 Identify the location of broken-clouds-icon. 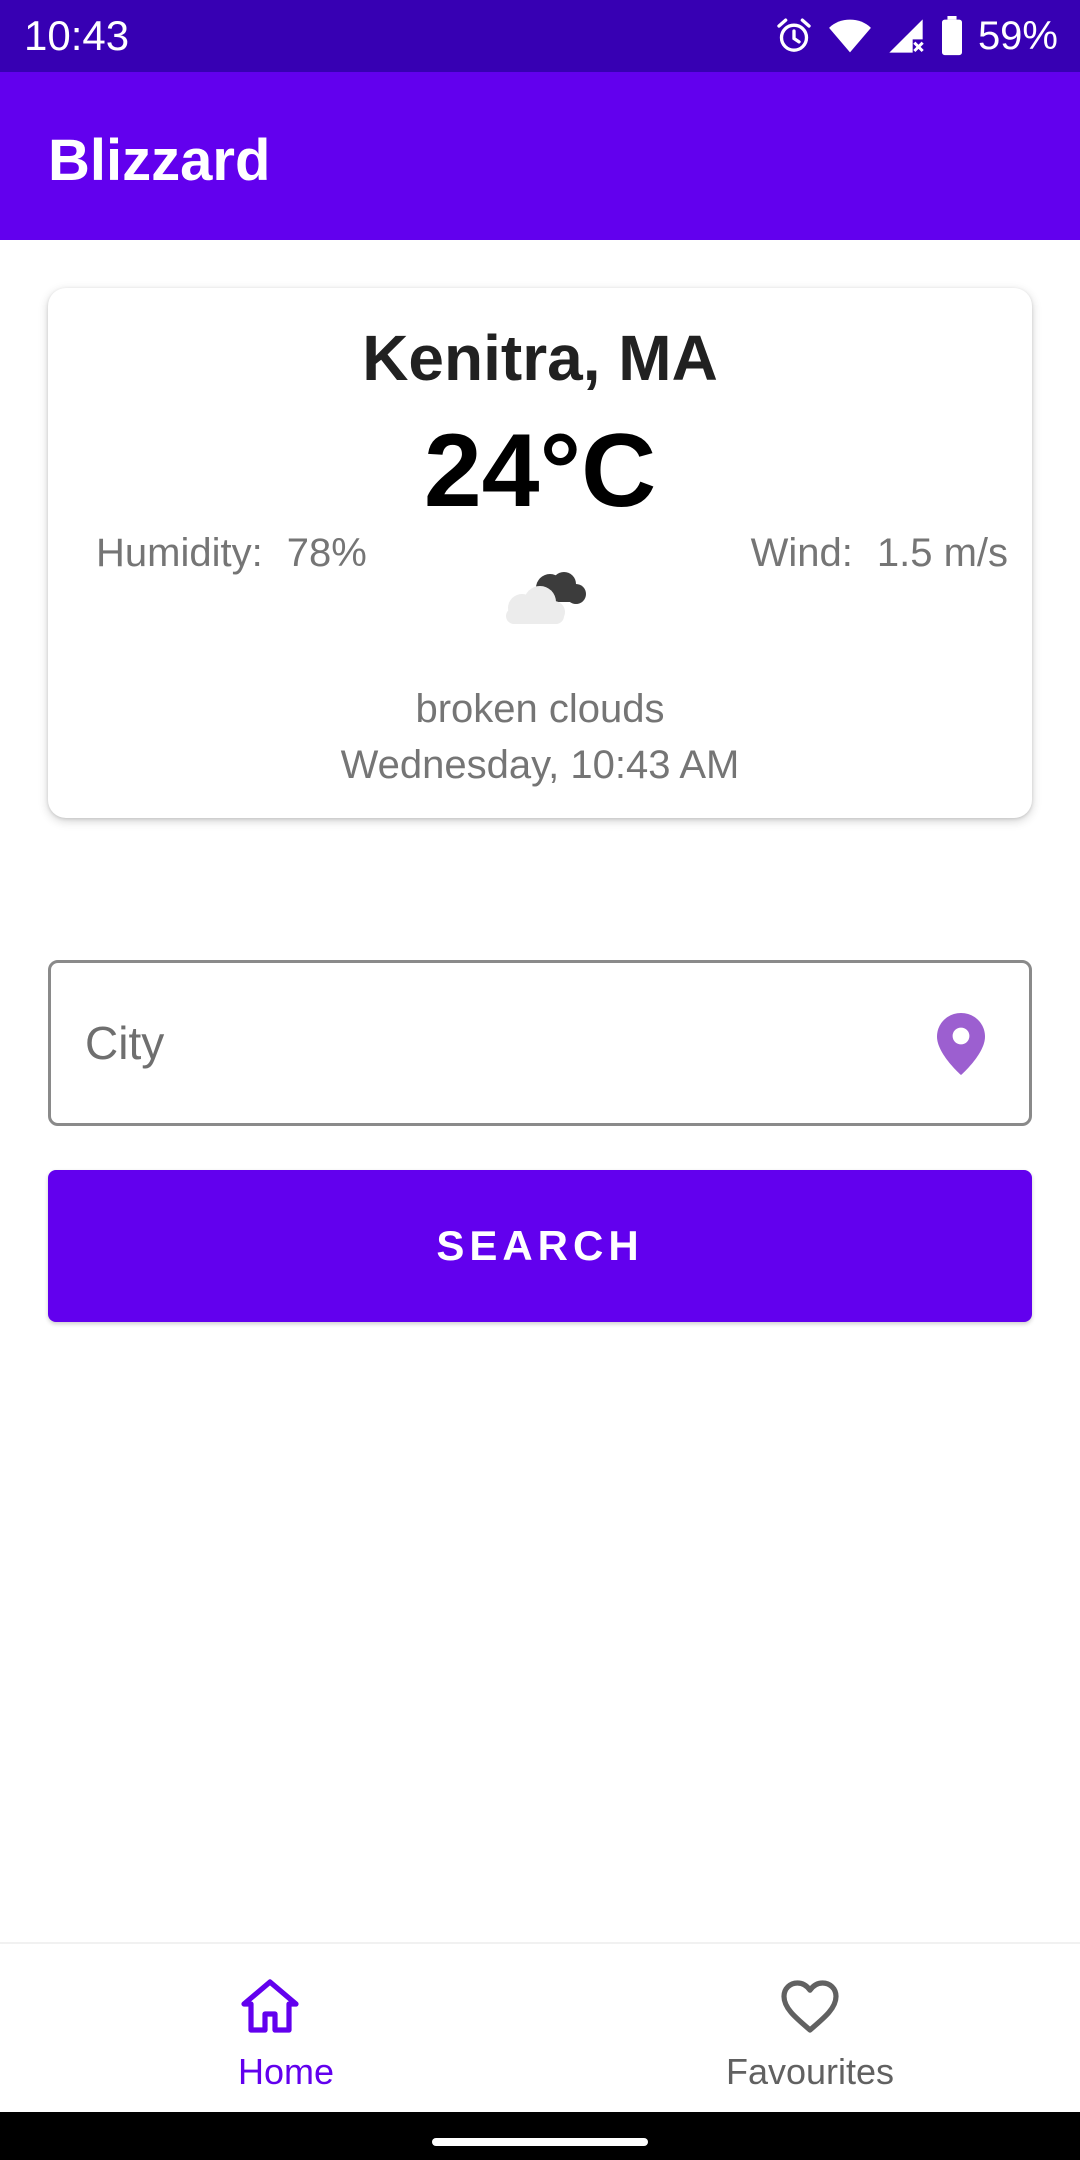
(545, 595).